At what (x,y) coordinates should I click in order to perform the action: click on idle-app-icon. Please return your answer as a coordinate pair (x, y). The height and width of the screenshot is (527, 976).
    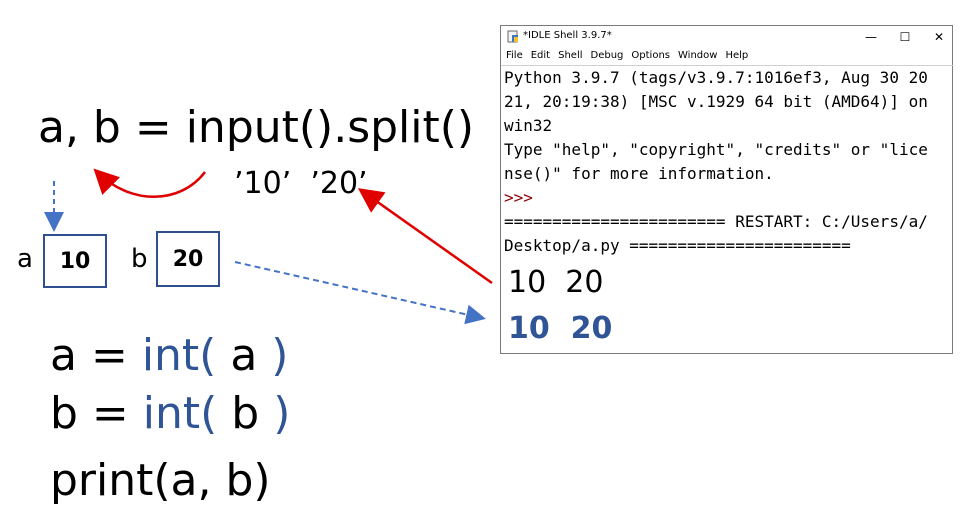
    Looking at the image, I should click on (512, 36).